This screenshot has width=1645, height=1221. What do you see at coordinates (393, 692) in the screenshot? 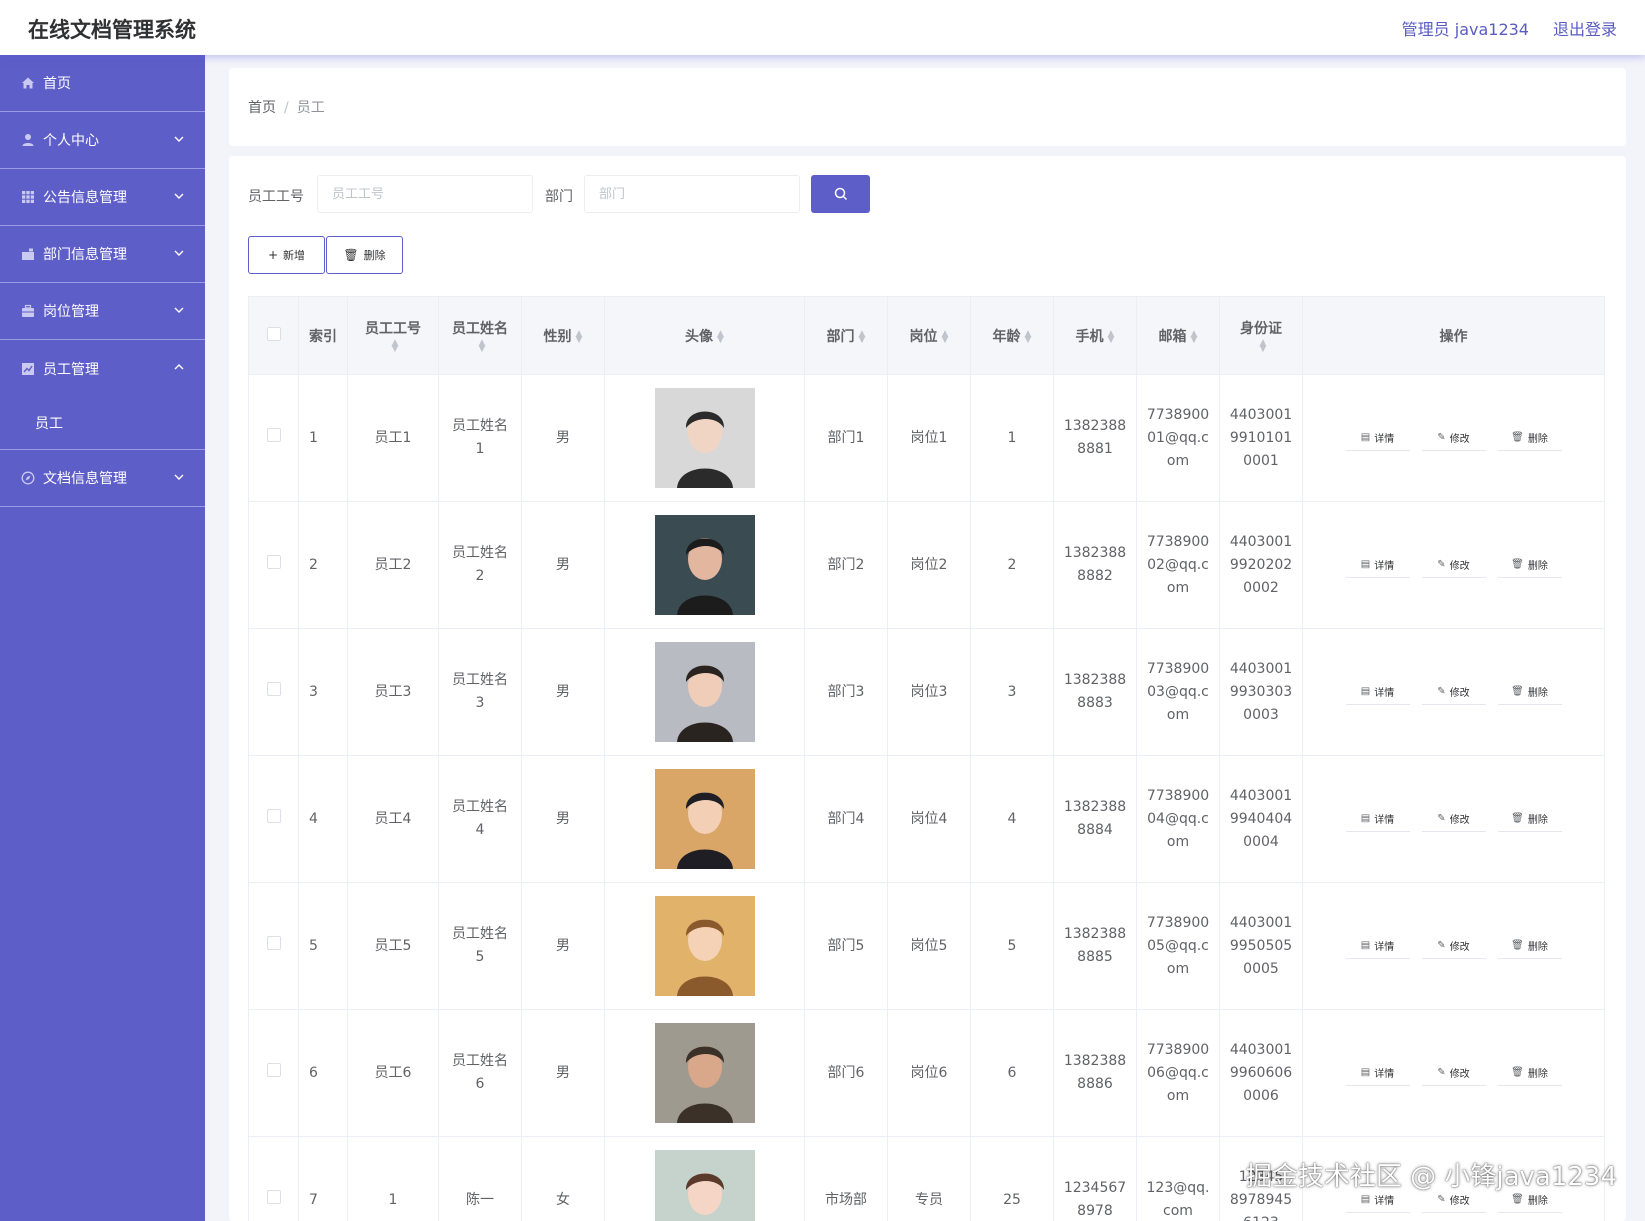
I see `cell-emp-no: 员工3` at bounding box center [393, 692].